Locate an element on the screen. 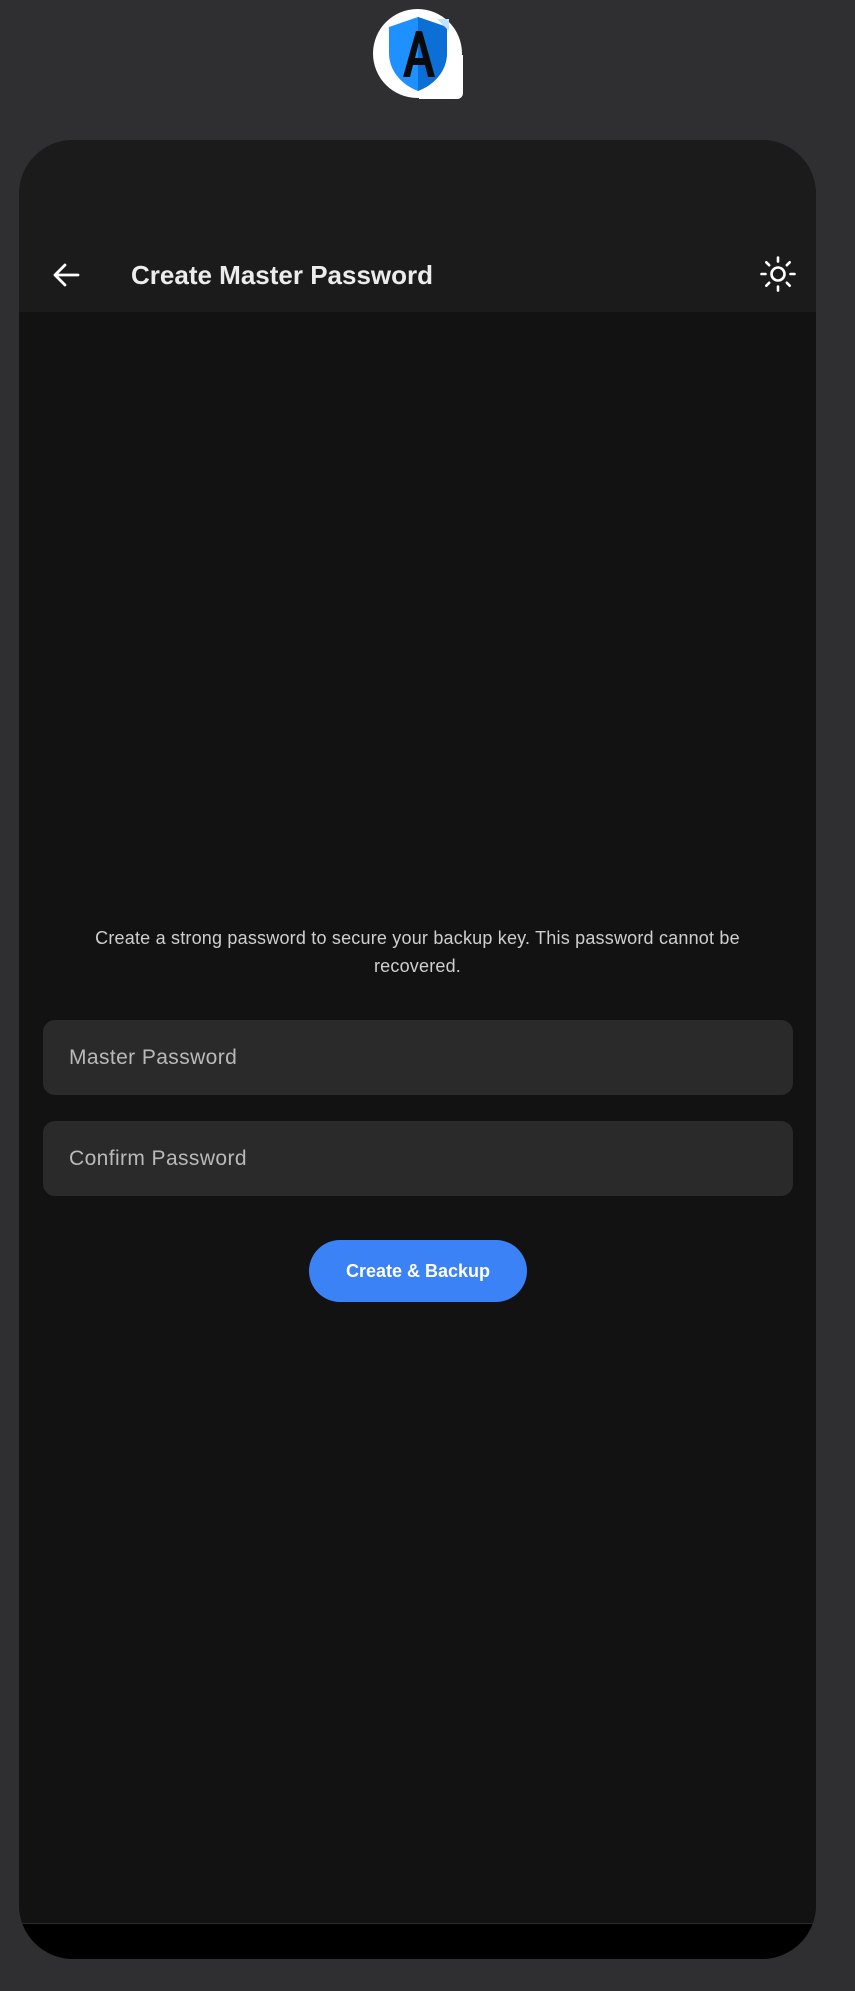 The width and height of the screenshot is (855, 1991). sun-icon is located at coordinates (778, 274).